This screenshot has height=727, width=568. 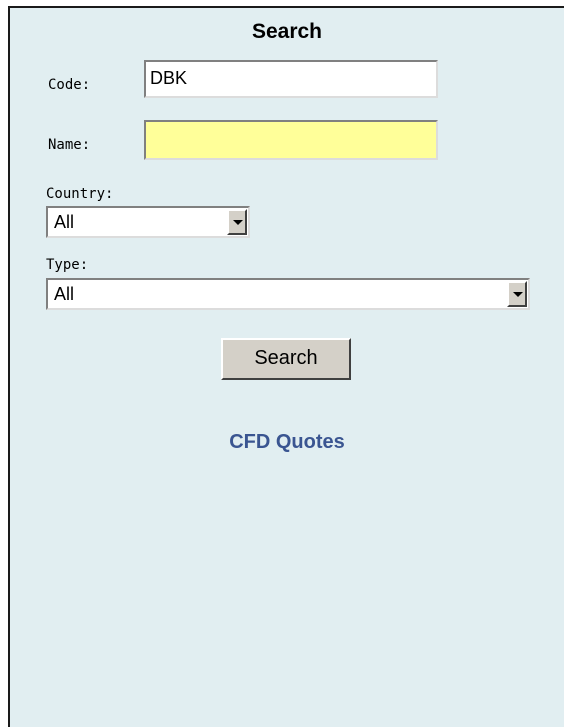 What do you see at coordinates (69, 145) in the screenshot?
I see `name-label: Name:` at bounding box center [69, 145].